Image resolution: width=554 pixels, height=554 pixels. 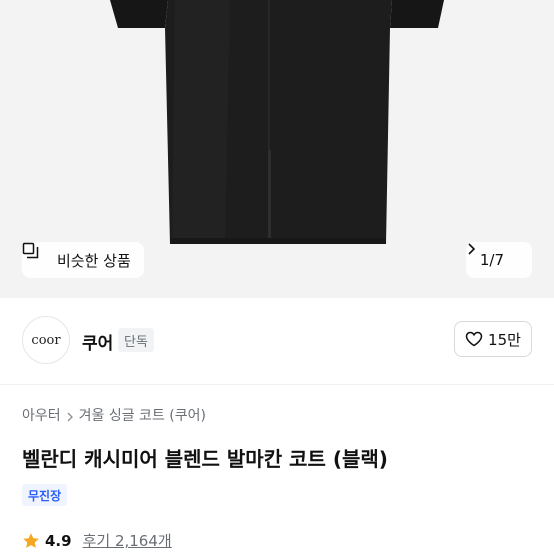 I want to click on shipping-badge: 무진장, so click(x=45, y=495).